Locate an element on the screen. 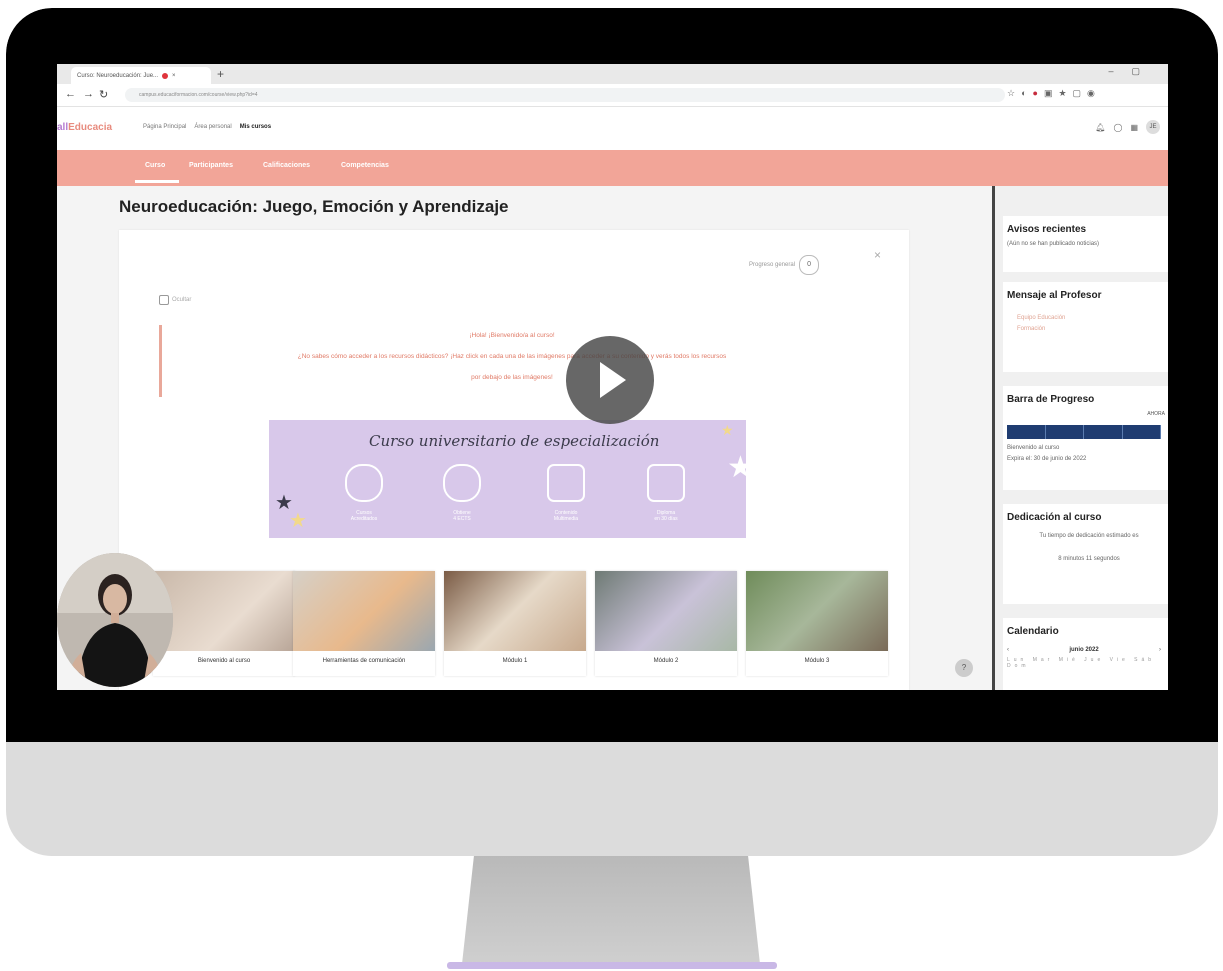 The image size is (1223, 971). nav-my-courses: Mis cursos is located at coordinates (255, 127).